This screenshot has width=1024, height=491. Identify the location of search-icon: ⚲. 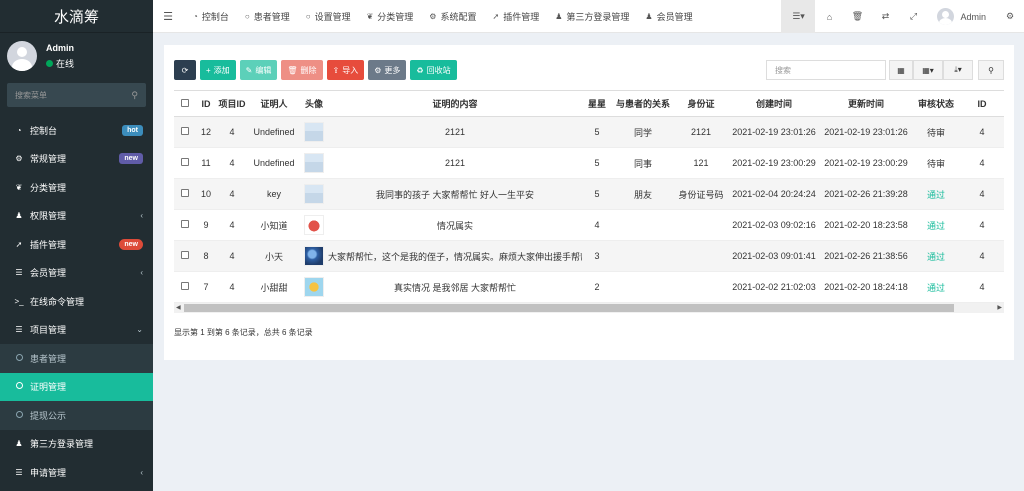
(134, 95).